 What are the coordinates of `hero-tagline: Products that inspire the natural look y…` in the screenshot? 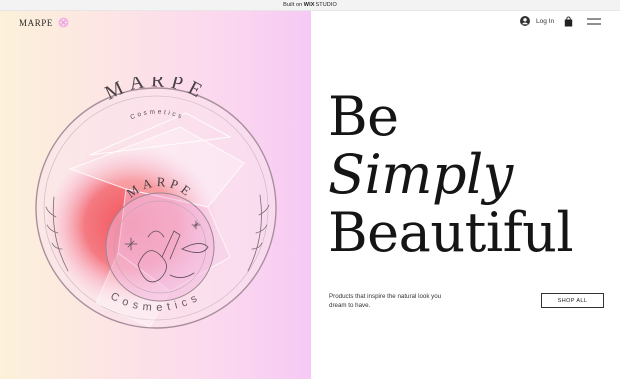 It's located at (385, 301).